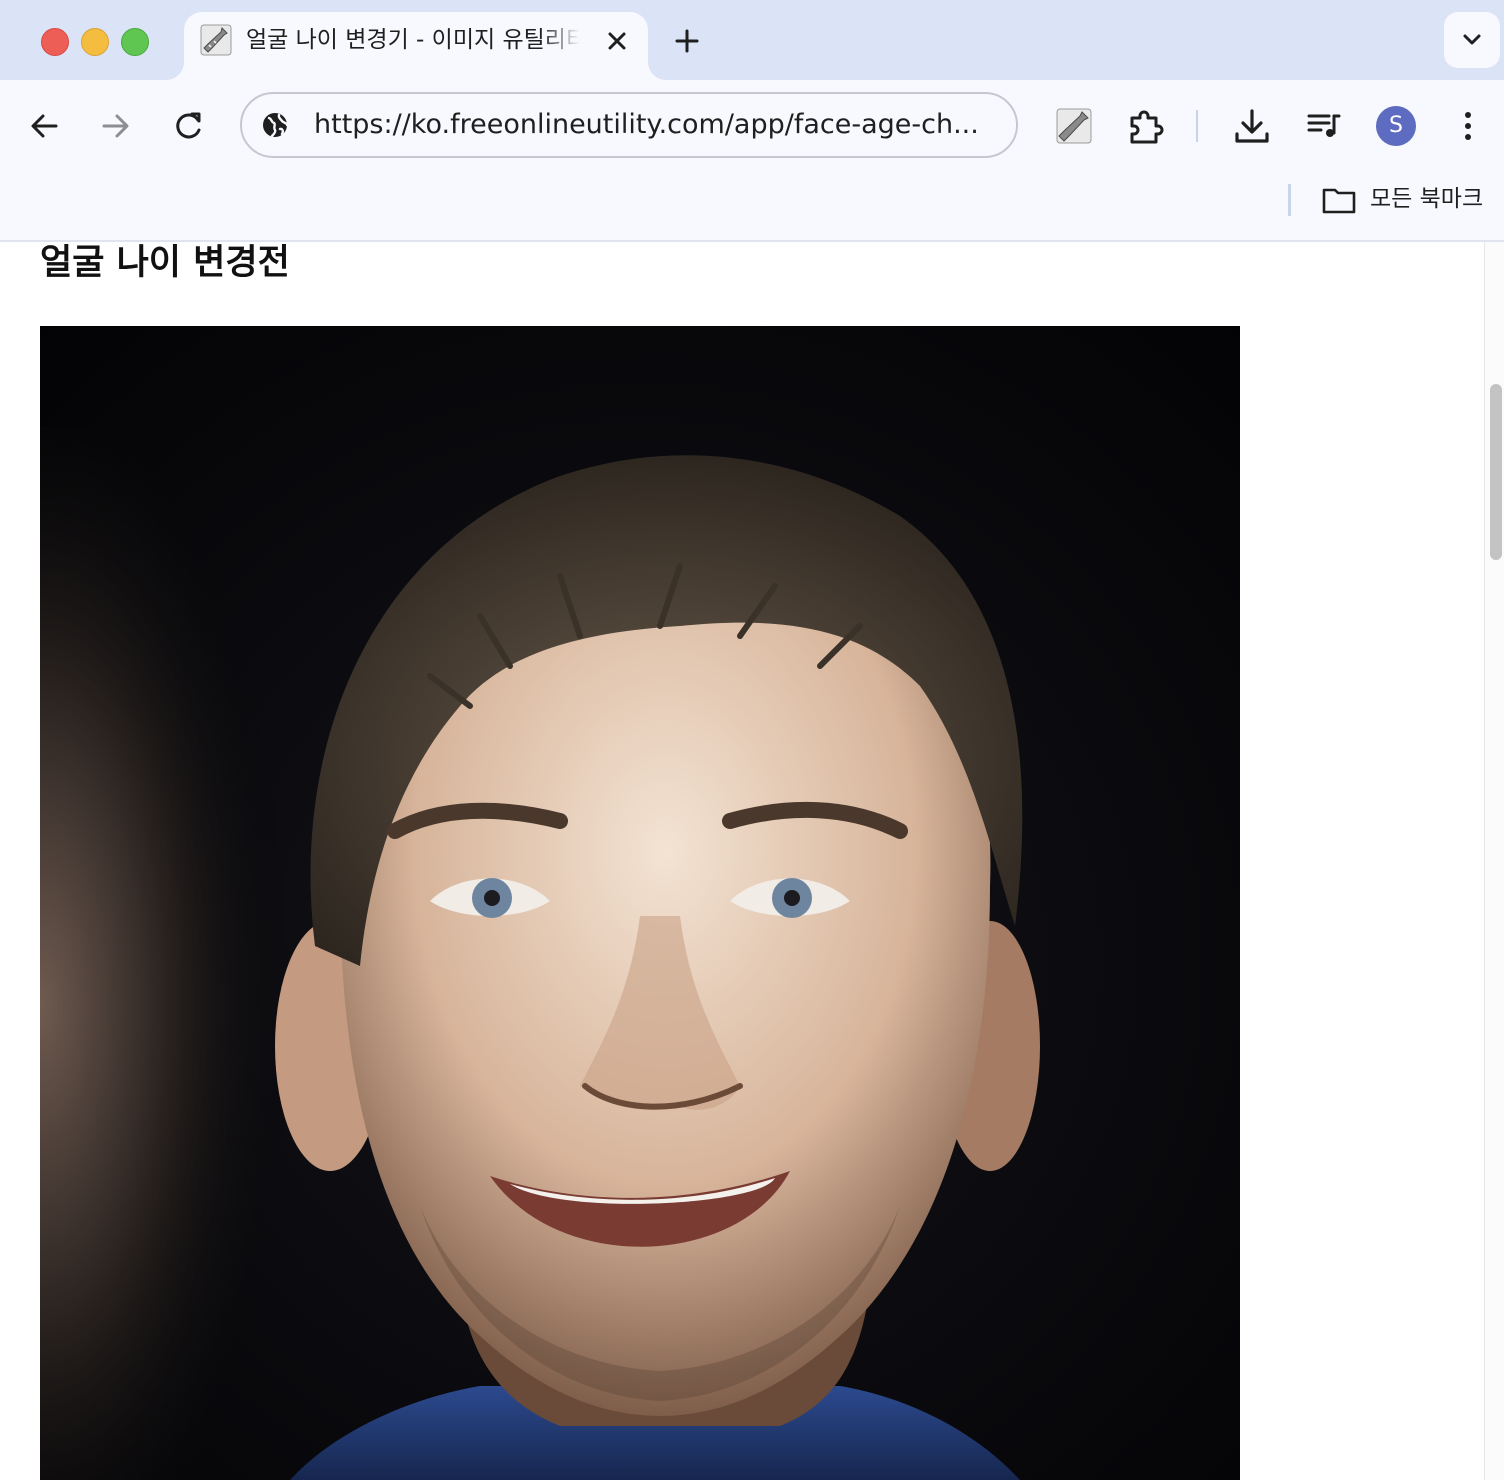 The image size is (1504, 1480). Describe the element at coordinates (188, 126) in the screenshot. I see `reload-icon` at that location.